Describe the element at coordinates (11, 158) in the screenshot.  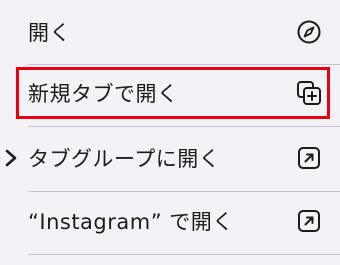
I see `chevron-right-icon` at that location.